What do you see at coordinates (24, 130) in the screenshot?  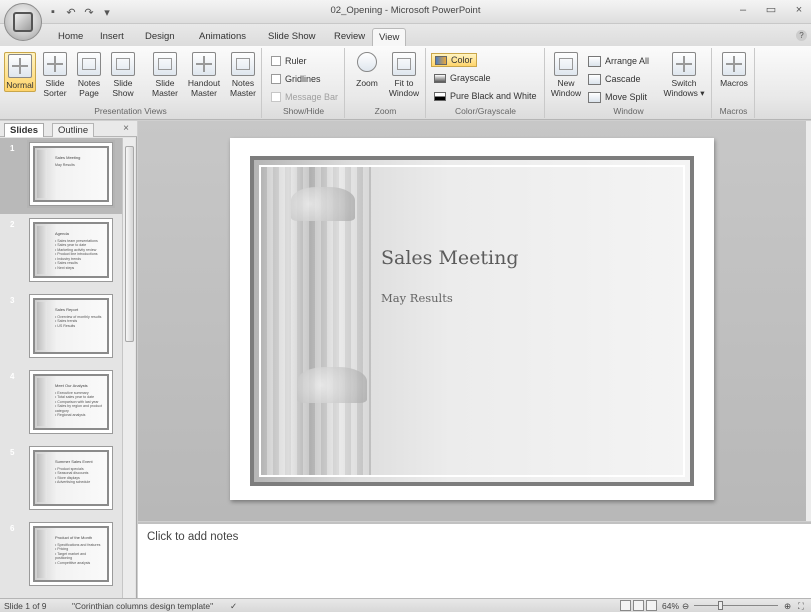 I see `tab-slides: Slides` at bounding box center [24, 130].